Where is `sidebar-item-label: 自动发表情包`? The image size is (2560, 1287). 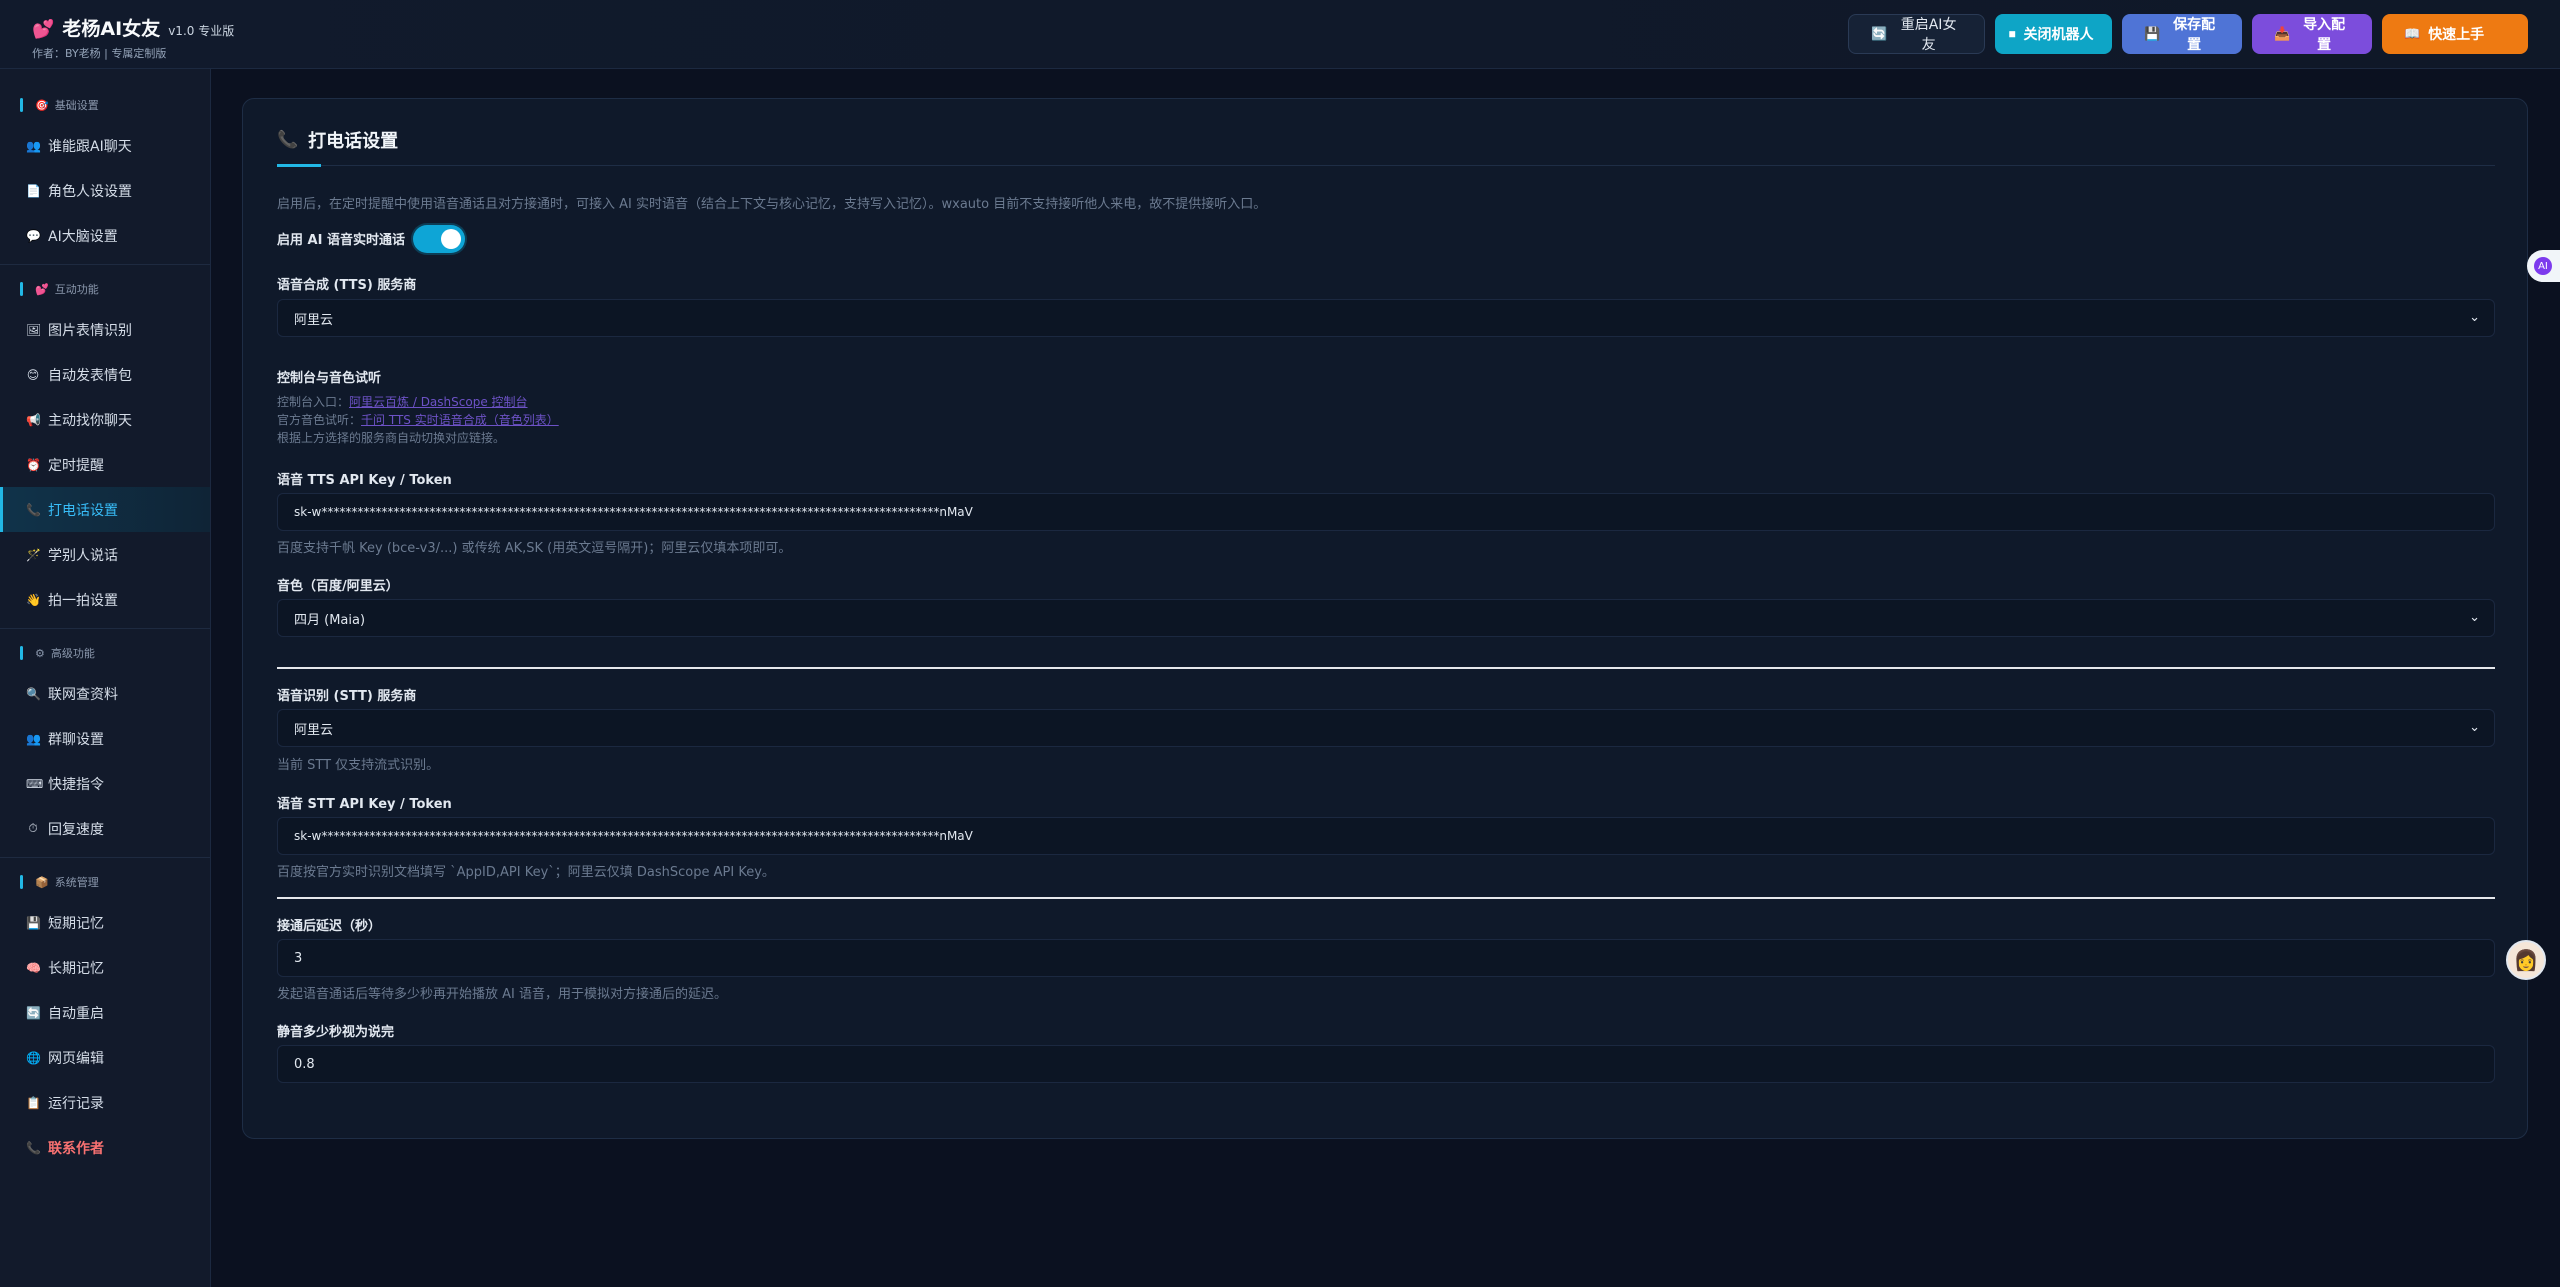
sidebar-item-label: 自动发表情包 is located at coordinates (90, 375).